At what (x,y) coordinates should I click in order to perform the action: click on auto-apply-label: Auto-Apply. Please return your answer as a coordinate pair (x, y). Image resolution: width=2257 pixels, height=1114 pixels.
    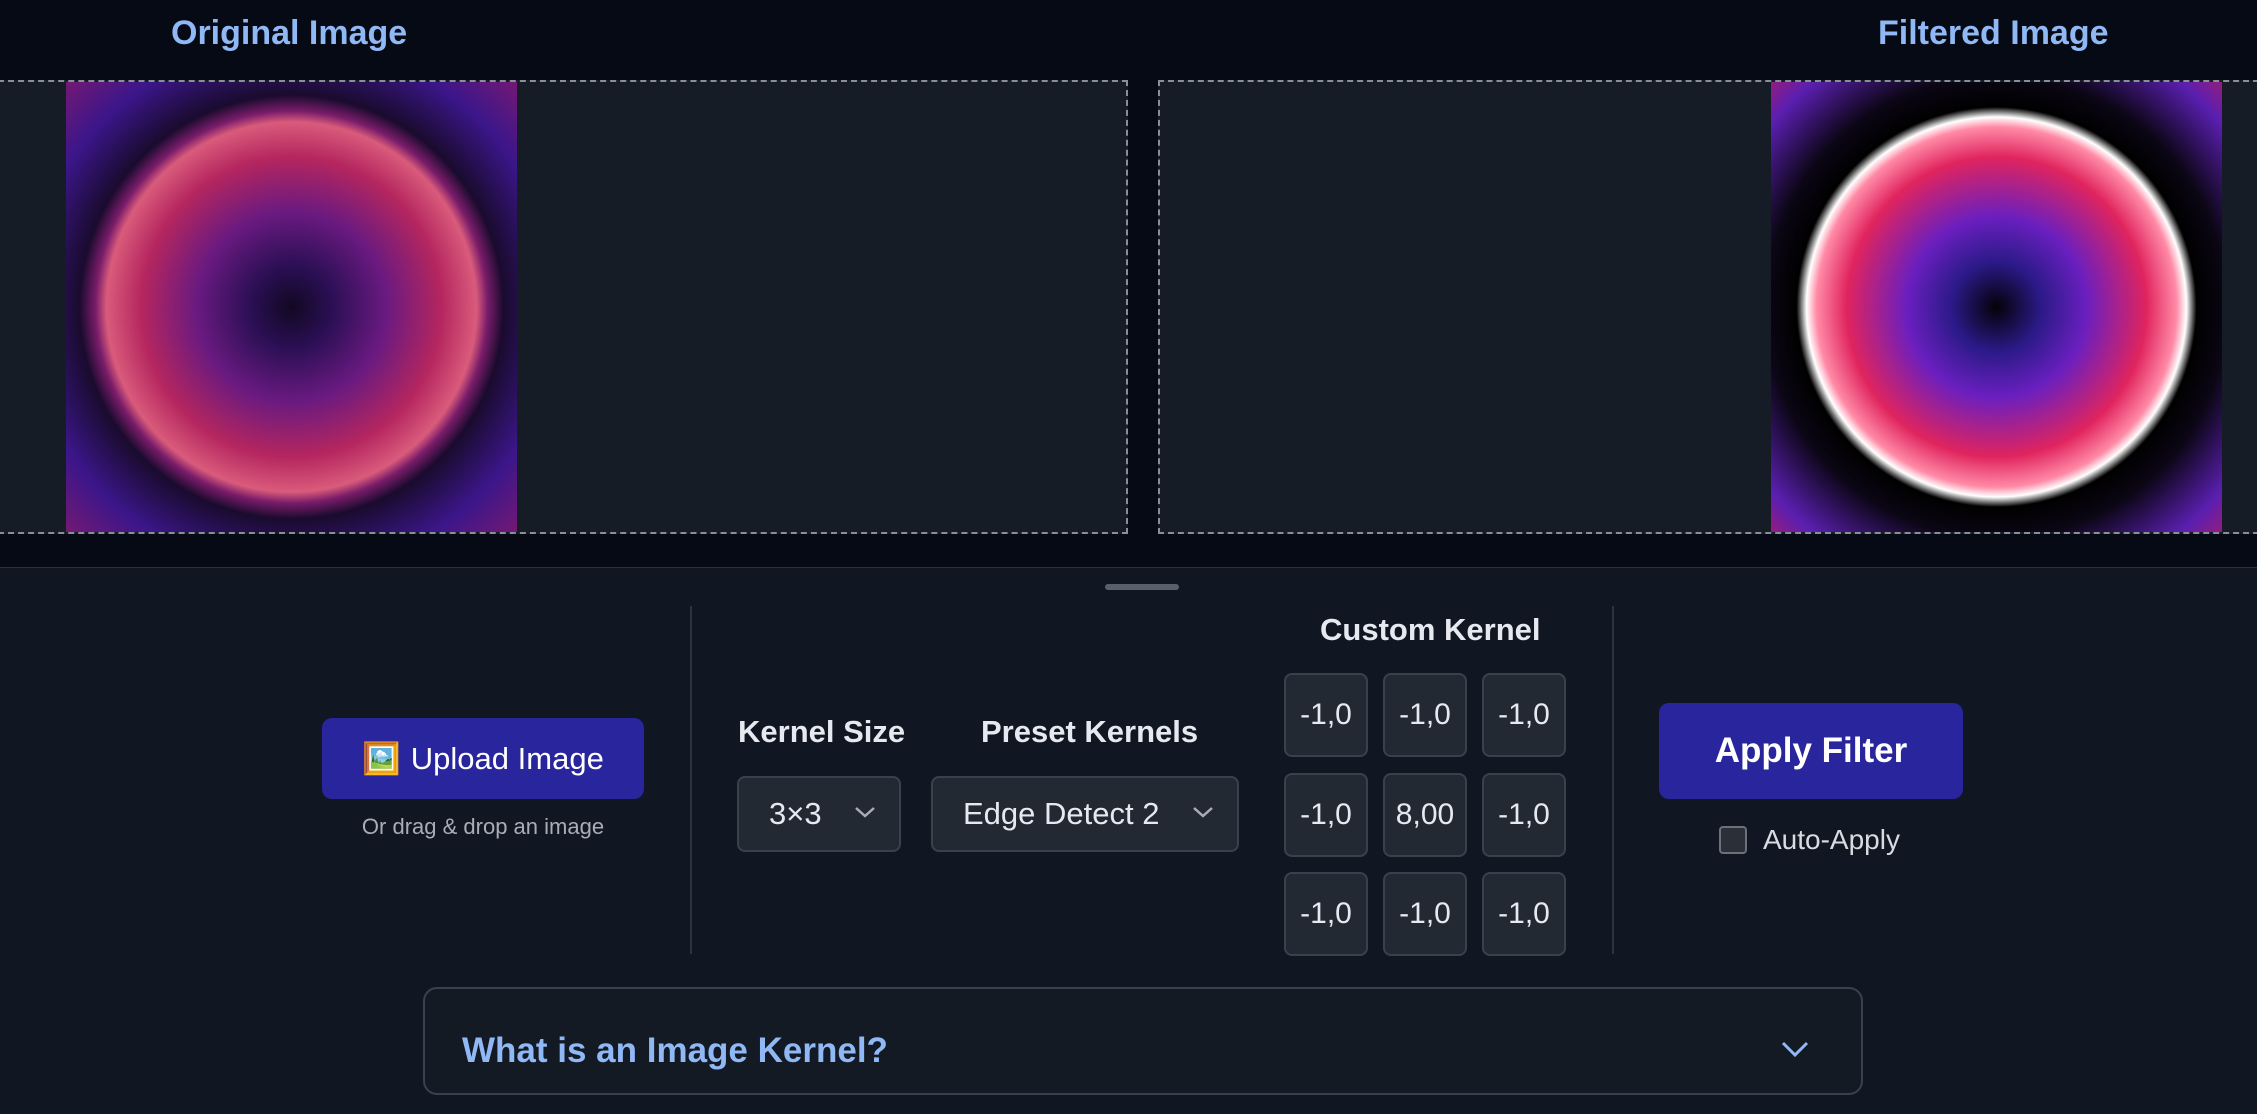
    Looking at the image, I should click on (1831, 840).